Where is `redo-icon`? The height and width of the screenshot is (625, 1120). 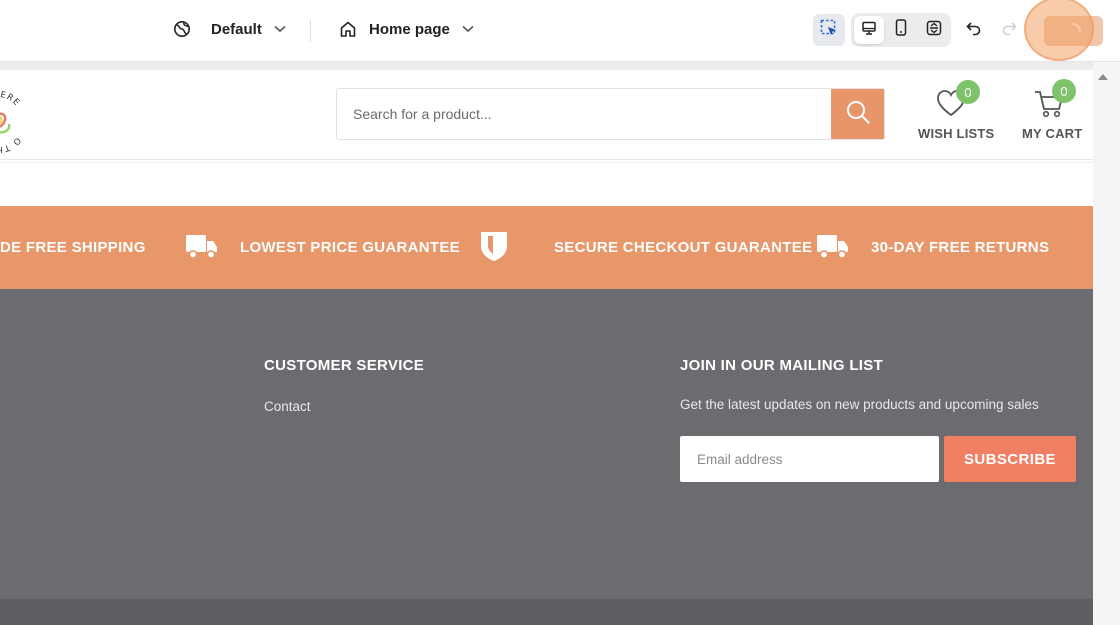 redo-icon is located at coordinates (1009, 30).